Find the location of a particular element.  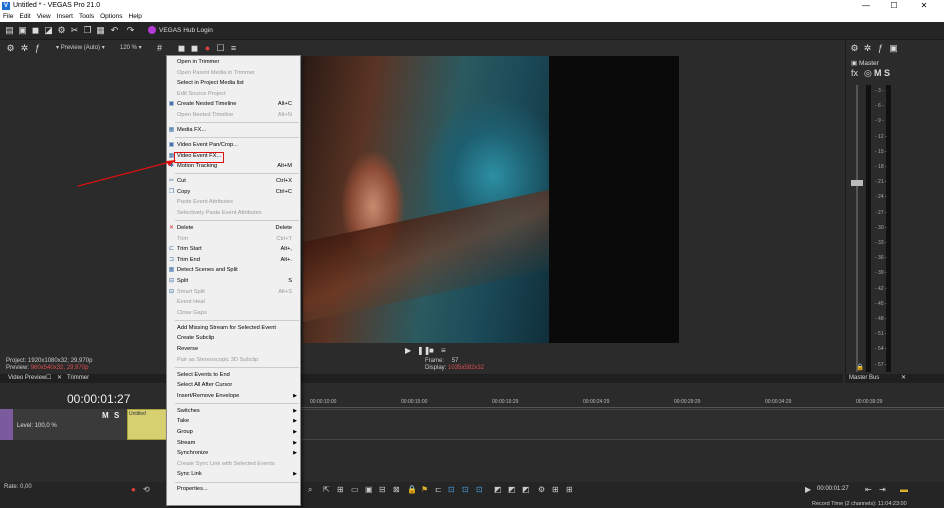

lock-envelope-icon: ◩ is located at coordinates (498, 489).